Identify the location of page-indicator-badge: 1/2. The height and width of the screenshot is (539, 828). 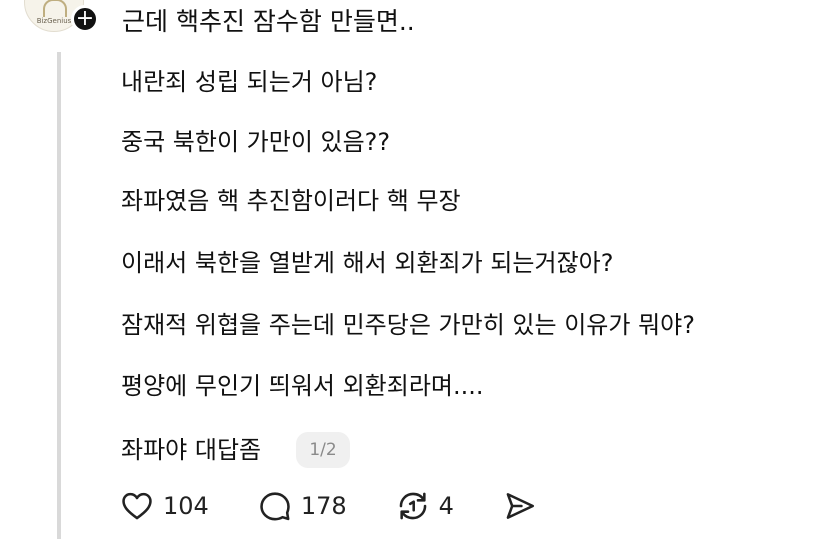
(323, 450).